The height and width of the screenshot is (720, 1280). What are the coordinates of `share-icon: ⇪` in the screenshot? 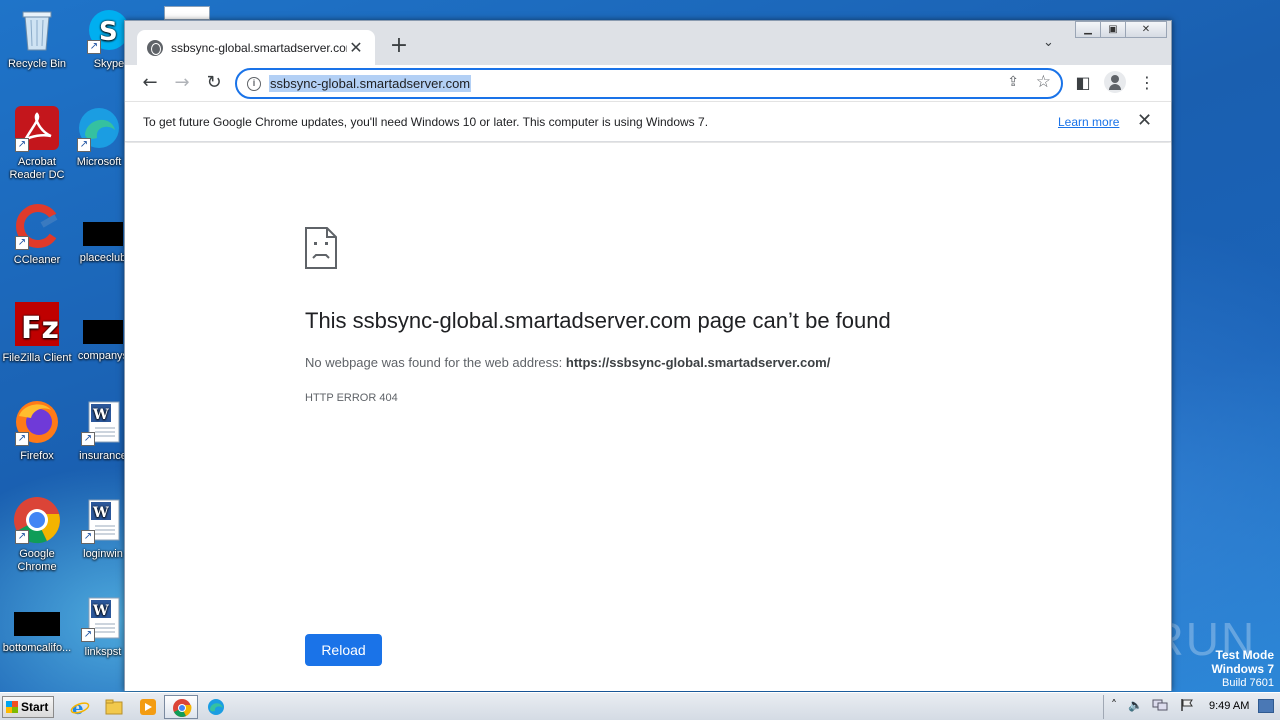 It's located at (1013, 82).